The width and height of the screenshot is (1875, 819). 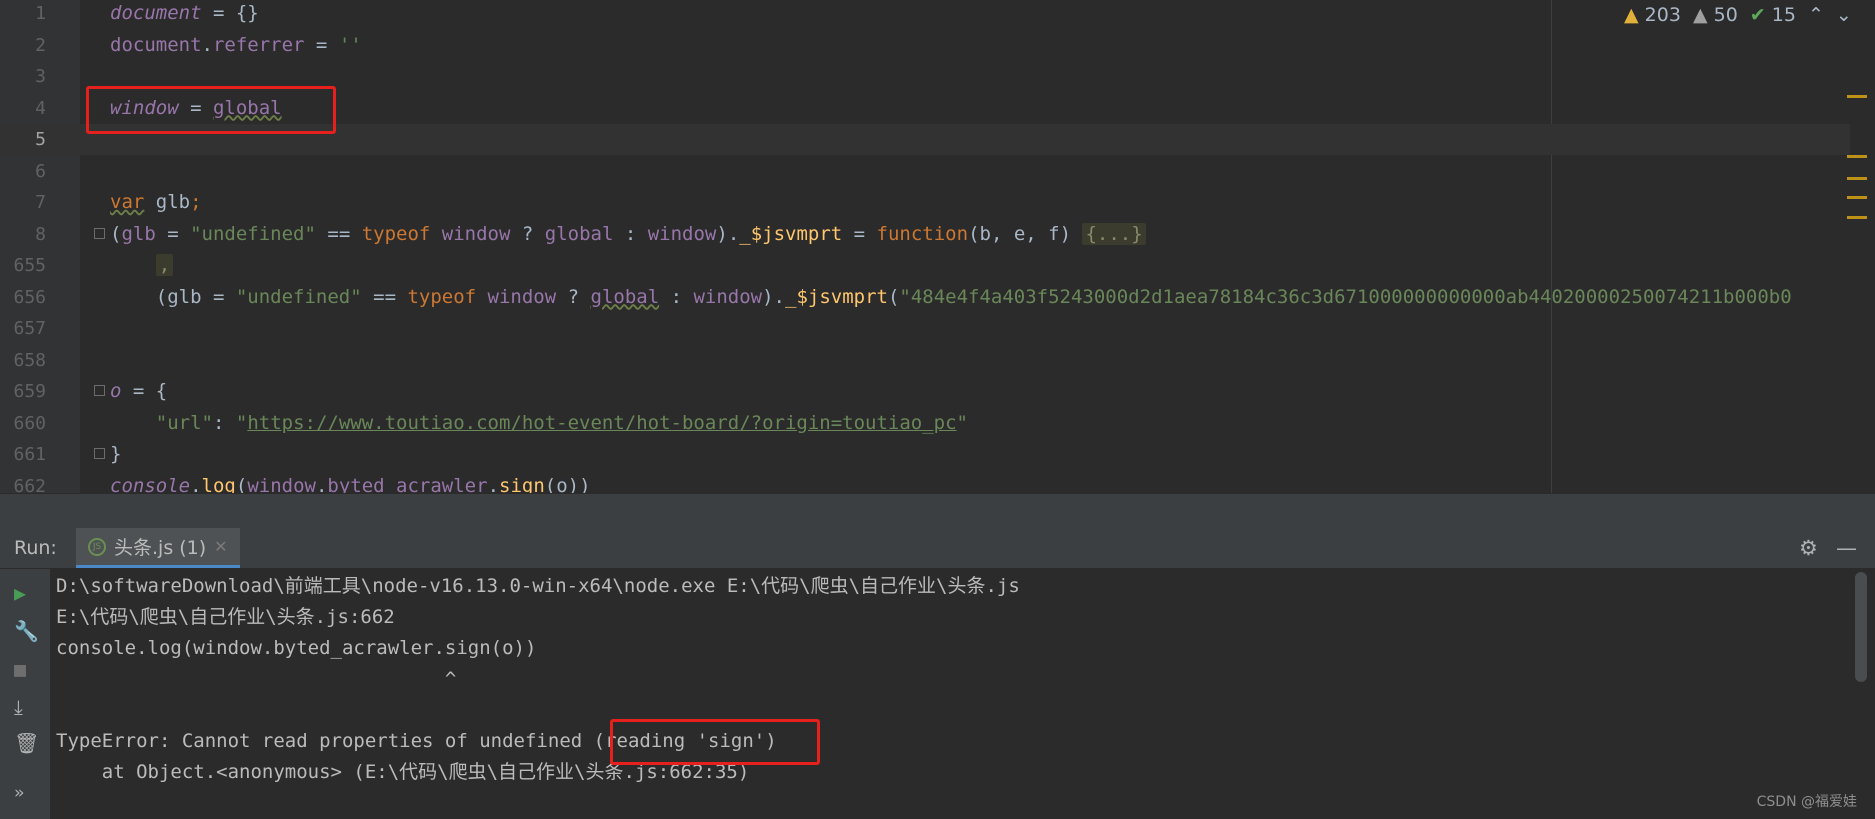 I want to click on line-number: 7, so click(x=40, y=202).